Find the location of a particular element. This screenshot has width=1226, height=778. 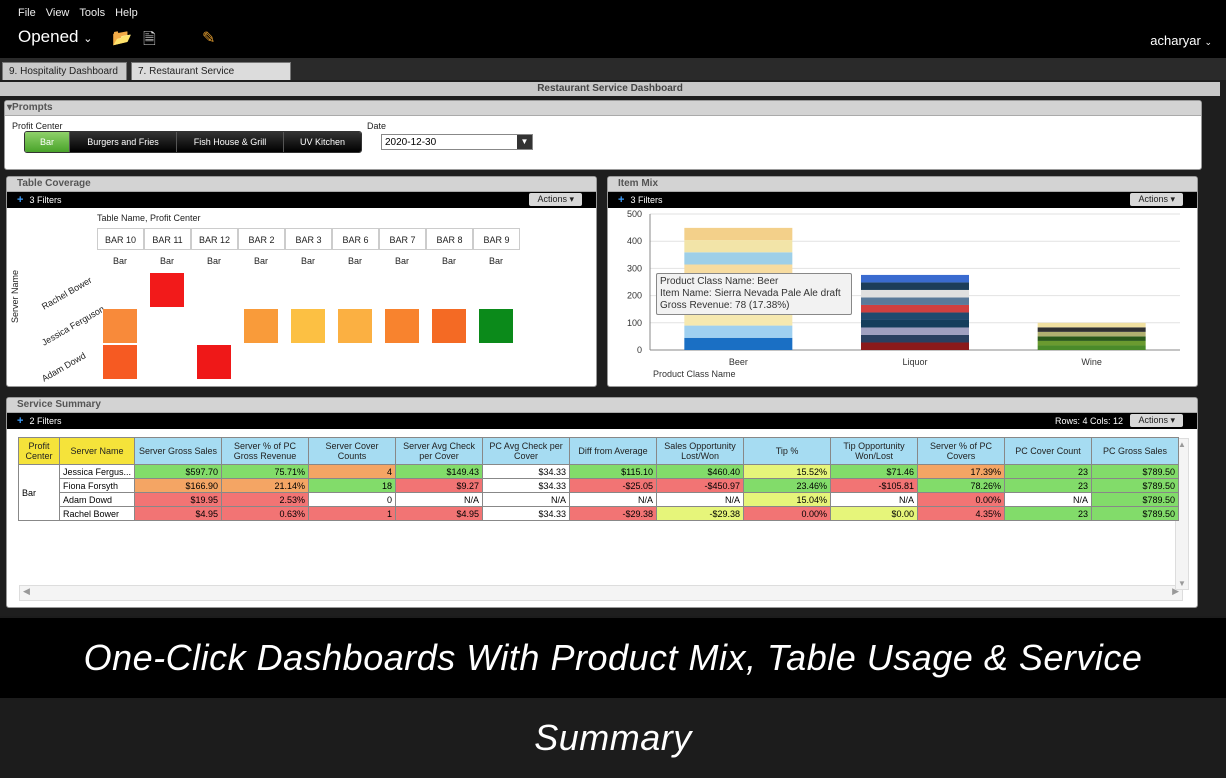

table-column-header: BAR 11 is located at coordinates (167, 239).